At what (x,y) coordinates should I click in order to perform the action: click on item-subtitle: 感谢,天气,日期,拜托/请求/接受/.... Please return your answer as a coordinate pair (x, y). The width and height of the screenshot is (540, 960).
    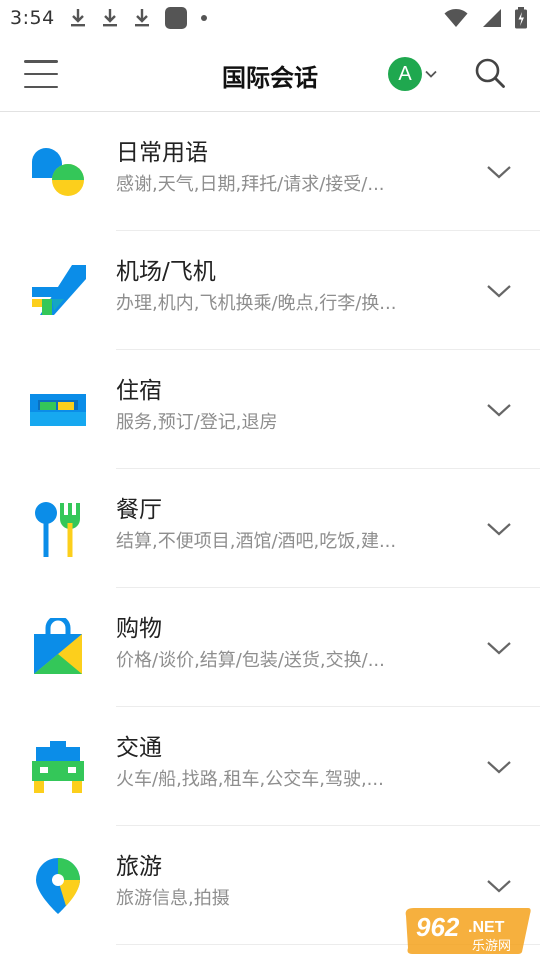
    Looking at the image, I should click on (250, 184).